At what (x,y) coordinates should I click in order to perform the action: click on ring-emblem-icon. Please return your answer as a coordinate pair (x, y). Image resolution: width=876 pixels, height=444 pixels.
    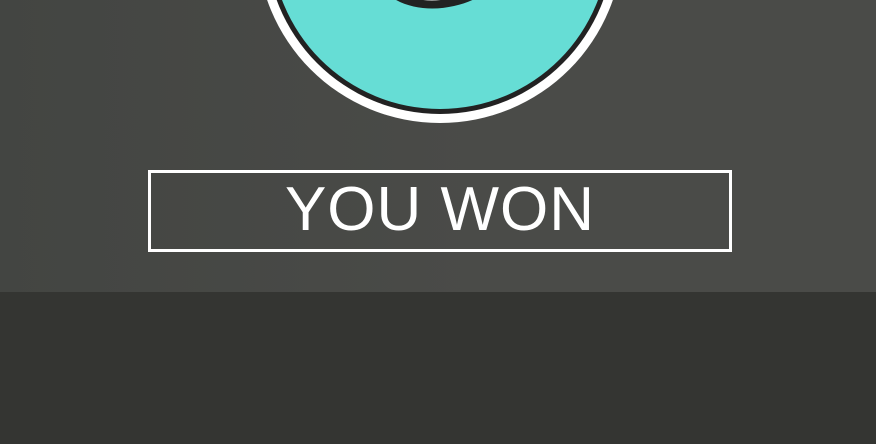
    Looking at the image, I should click on (440, 61).